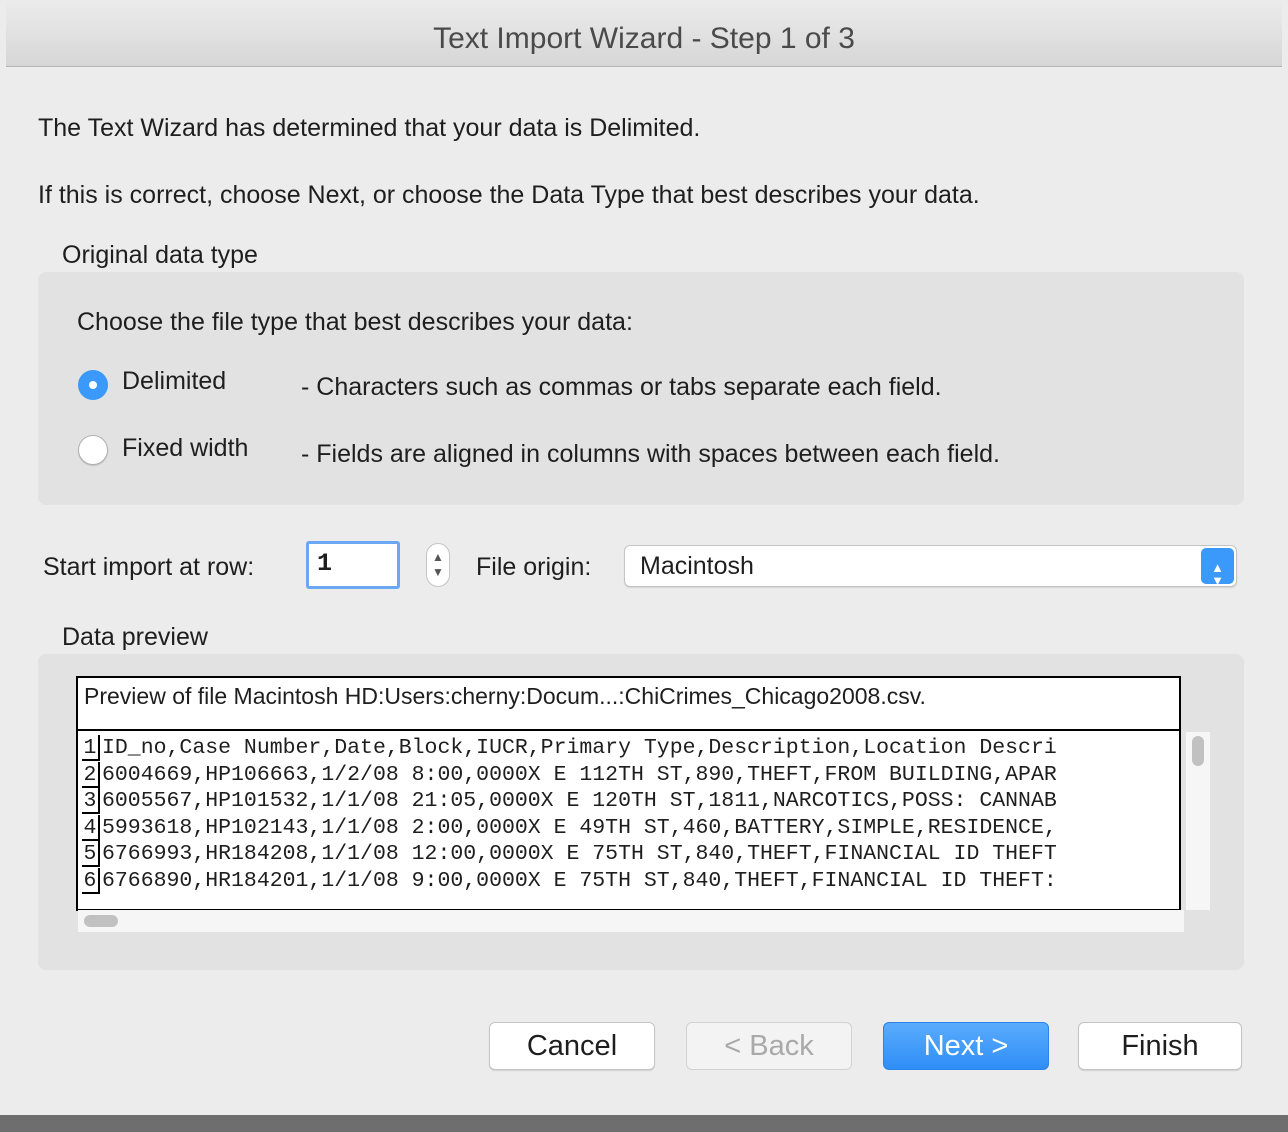 This screenshot has height=1132, width=1288. What do you see at coordinates (1160, 1046) in the screenshot?
I see `finish-button: Finish` at bounding box center [1160, 1046].